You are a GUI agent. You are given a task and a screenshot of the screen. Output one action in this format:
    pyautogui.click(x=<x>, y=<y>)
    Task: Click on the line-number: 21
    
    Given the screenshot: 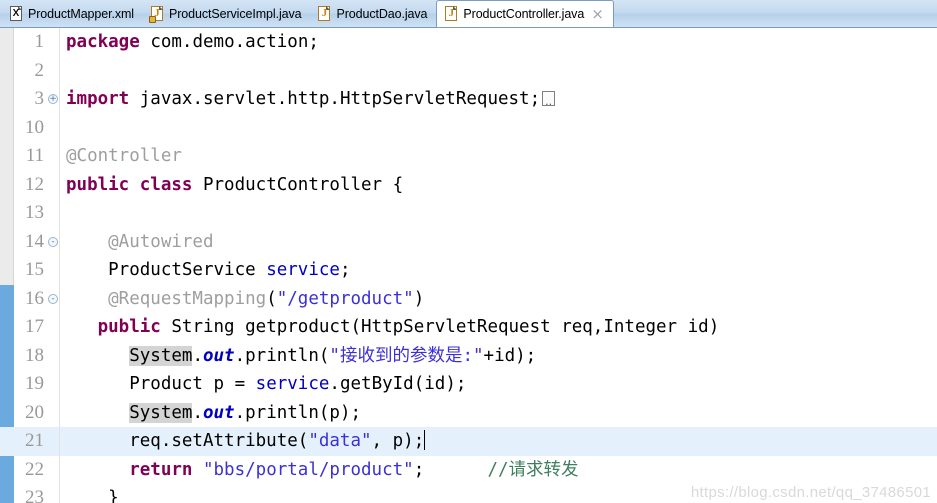 What is the action you would take?
    pyautogui.click(x=34, y=441)
    